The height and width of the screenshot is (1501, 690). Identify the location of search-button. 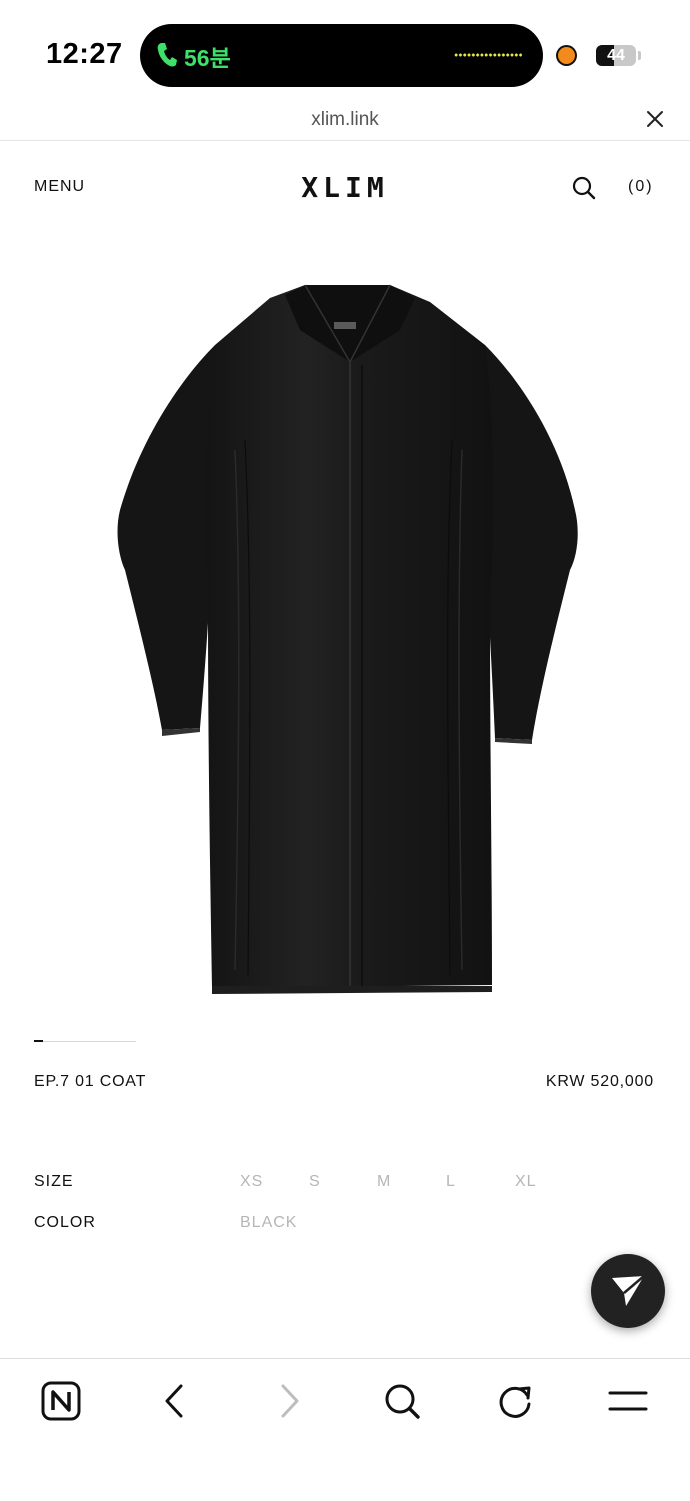
(402, 1401).